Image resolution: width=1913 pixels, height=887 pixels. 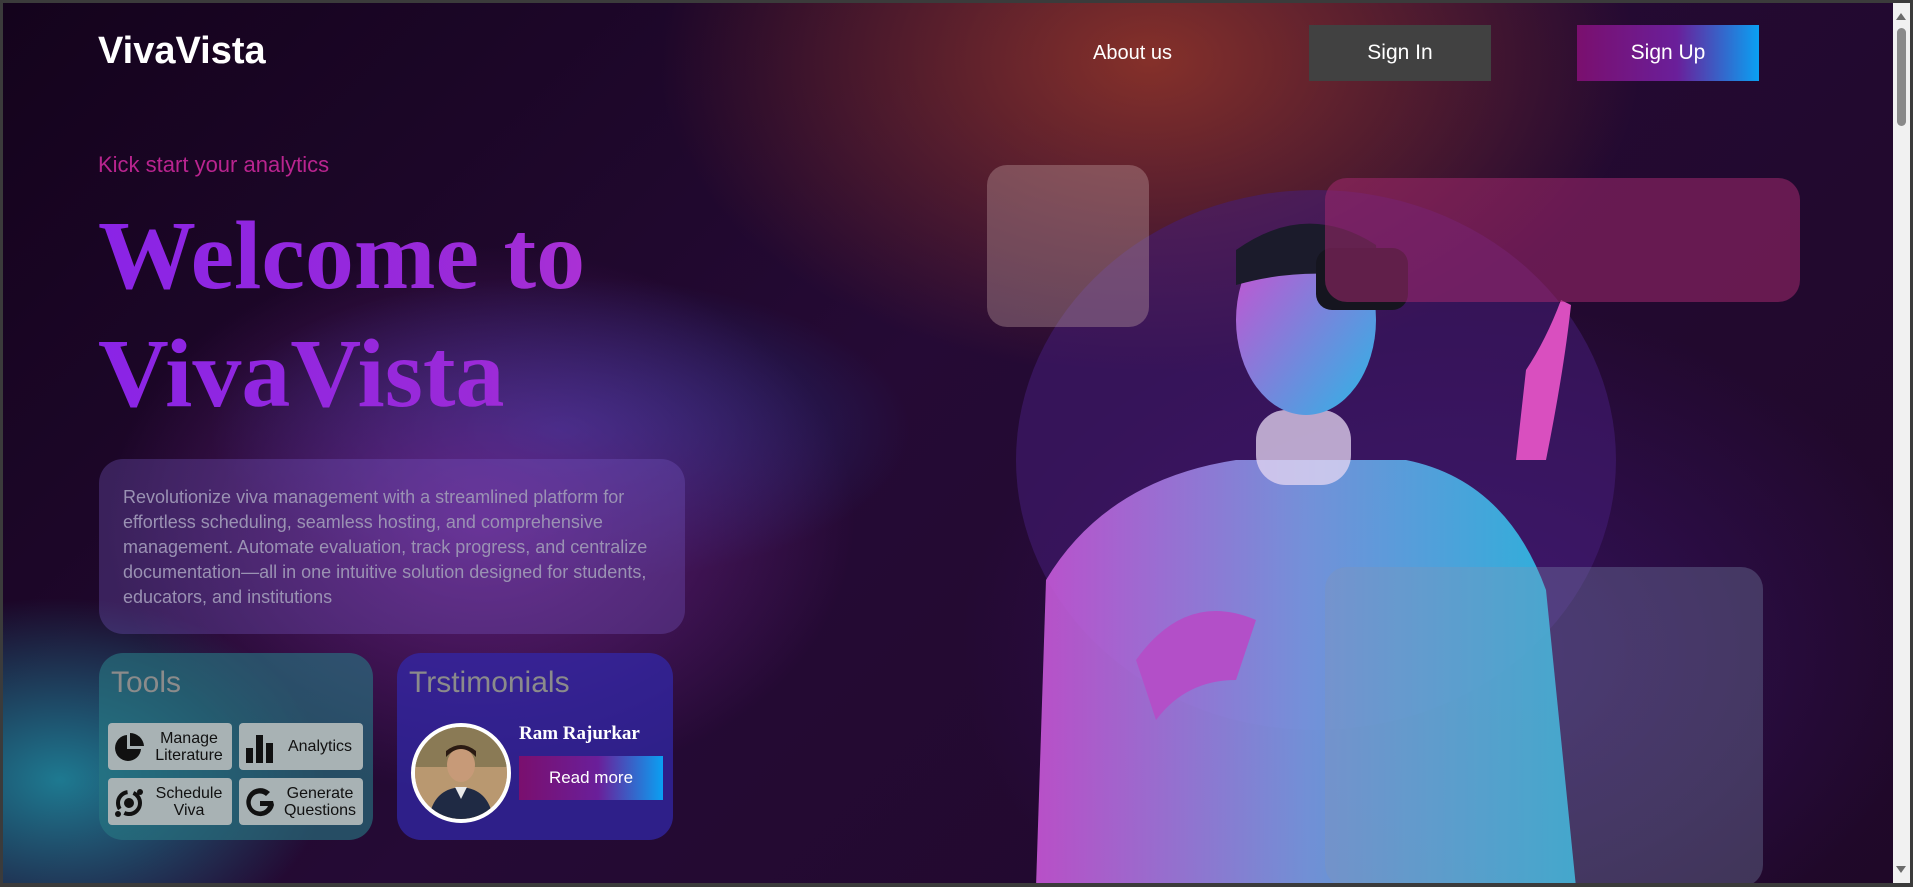 What do you see at coordinates (301, 374) in the screenshot?
I see `hero-title-line-2: VivaVista` at bounding box center [301, 374].